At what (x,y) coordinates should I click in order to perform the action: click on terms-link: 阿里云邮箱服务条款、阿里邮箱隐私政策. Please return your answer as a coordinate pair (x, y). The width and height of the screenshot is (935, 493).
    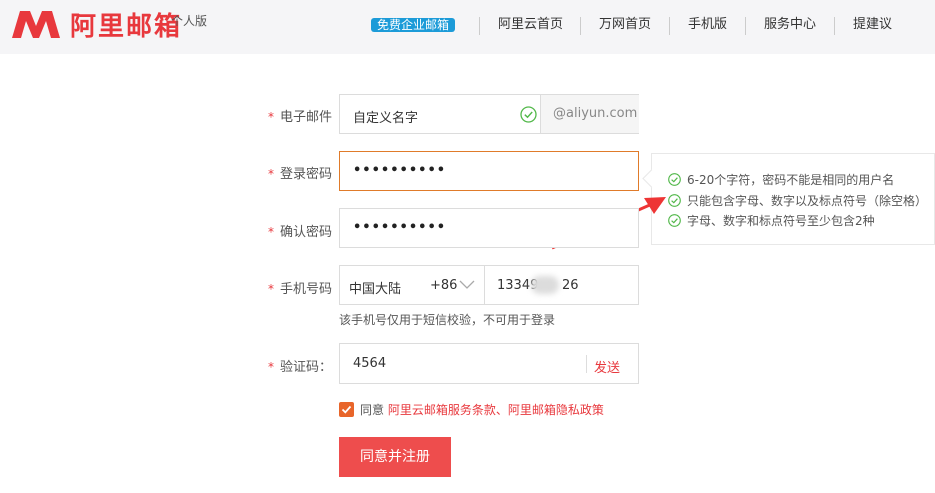
    Looking at the image, I should click on (496, 410).